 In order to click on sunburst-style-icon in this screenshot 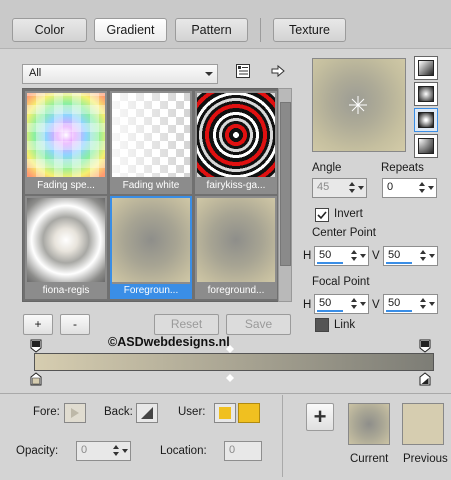, I will do `click(426, 120)`.